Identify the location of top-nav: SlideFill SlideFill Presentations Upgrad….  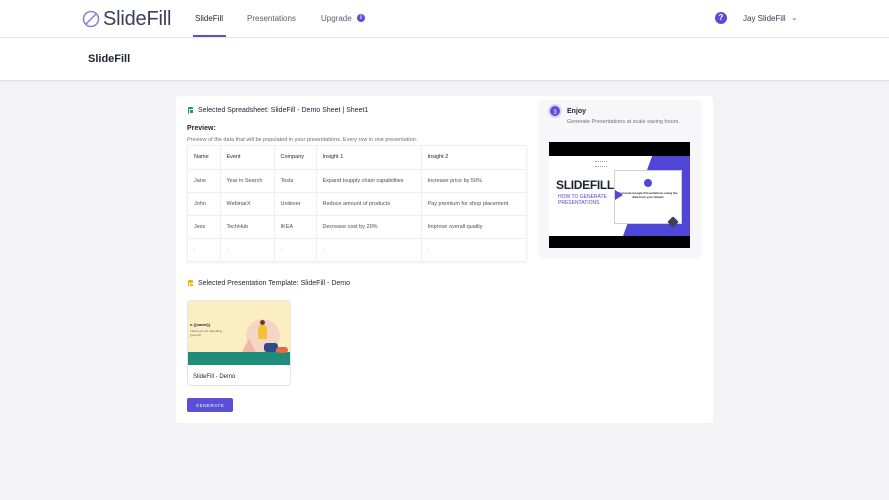
(444, 19).